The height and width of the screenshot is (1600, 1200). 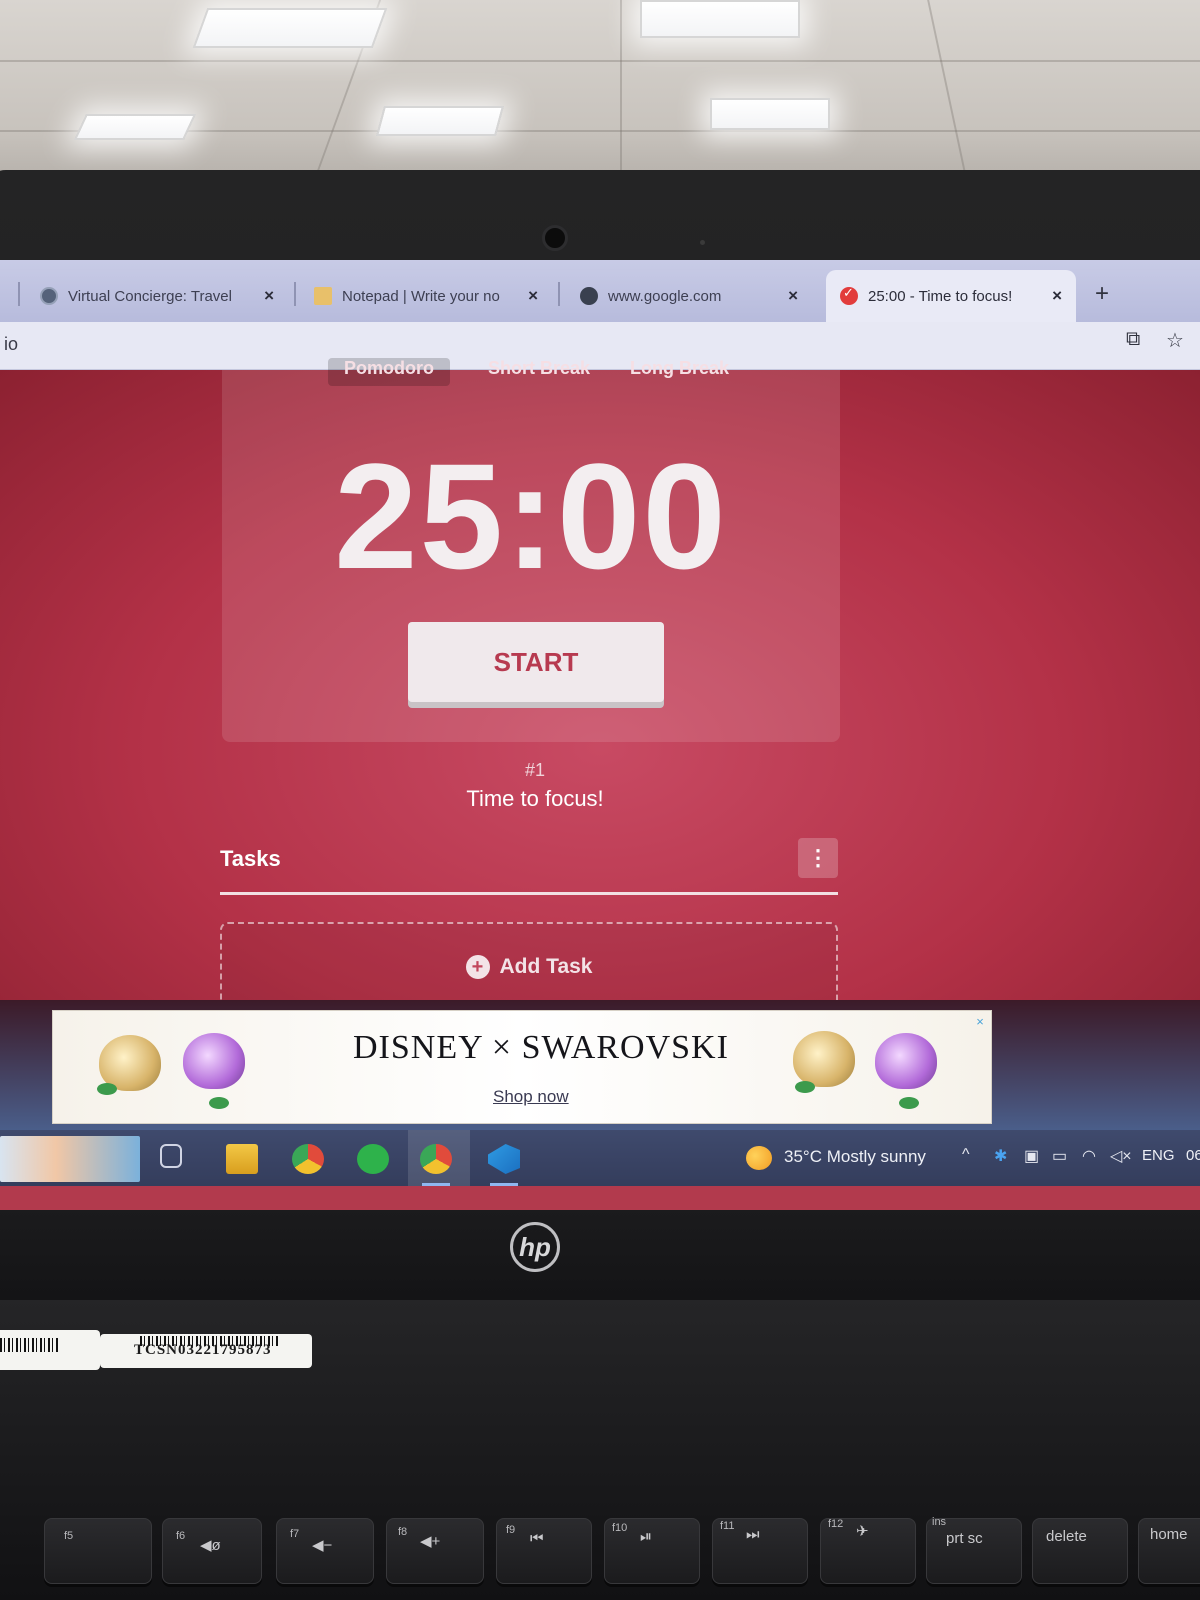 What do you see at coordinates (535, 770) in the screenshot?
I see `session-number: #1` at bounding box center [535, 770].